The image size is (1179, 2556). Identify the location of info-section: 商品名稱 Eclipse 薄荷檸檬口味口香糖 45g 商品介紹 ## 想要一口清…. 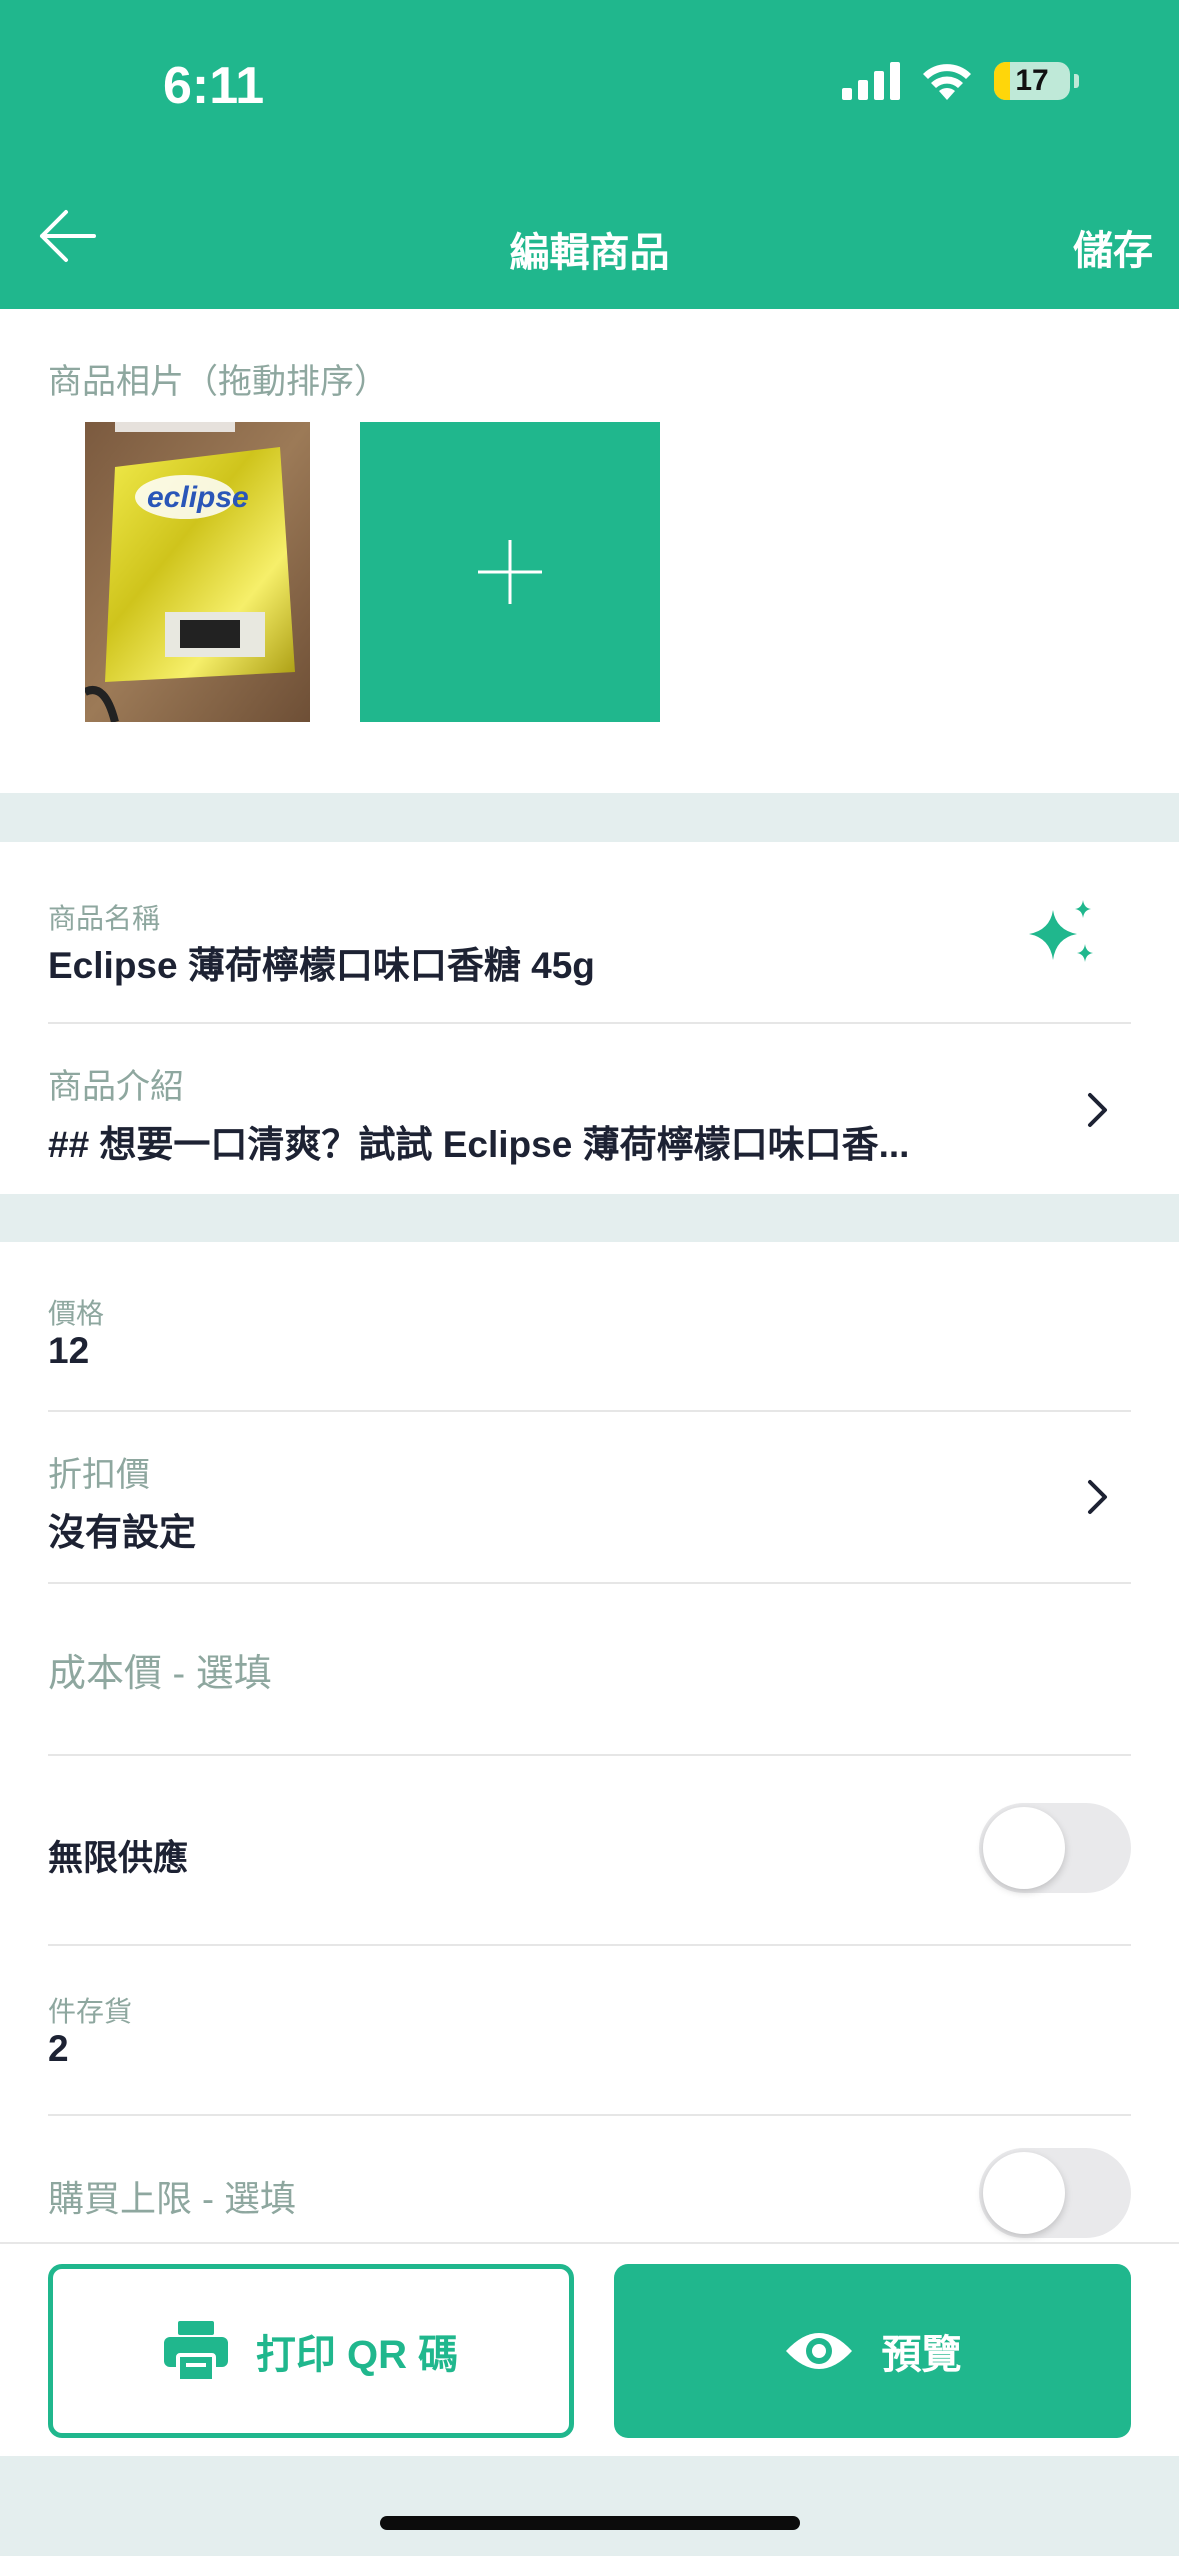
(589, 1018).